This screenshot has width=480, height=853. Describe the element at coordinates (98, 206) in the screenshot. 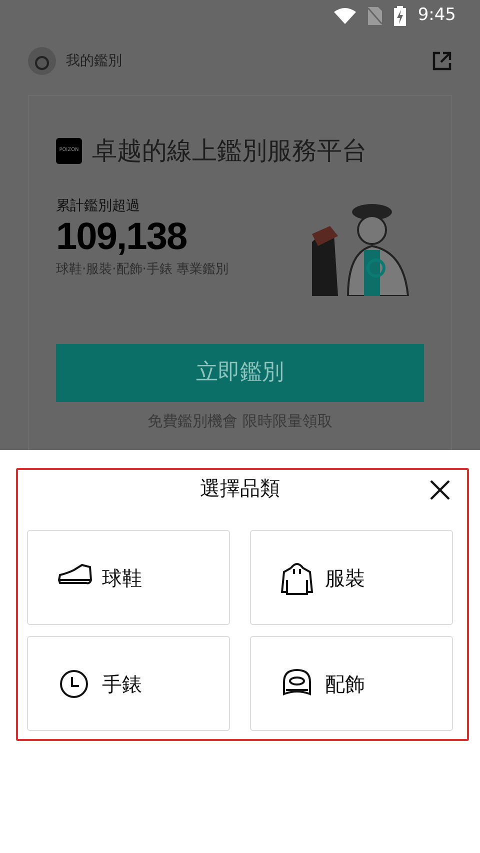

I see `count-label: 累計鑑別超過` at that location.